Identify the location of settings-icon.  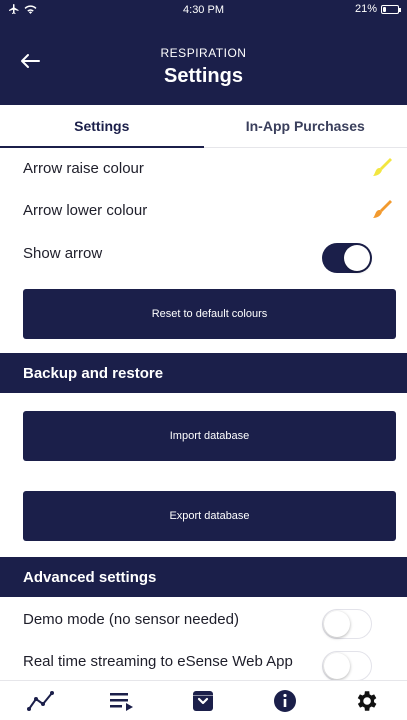
(367, 700).